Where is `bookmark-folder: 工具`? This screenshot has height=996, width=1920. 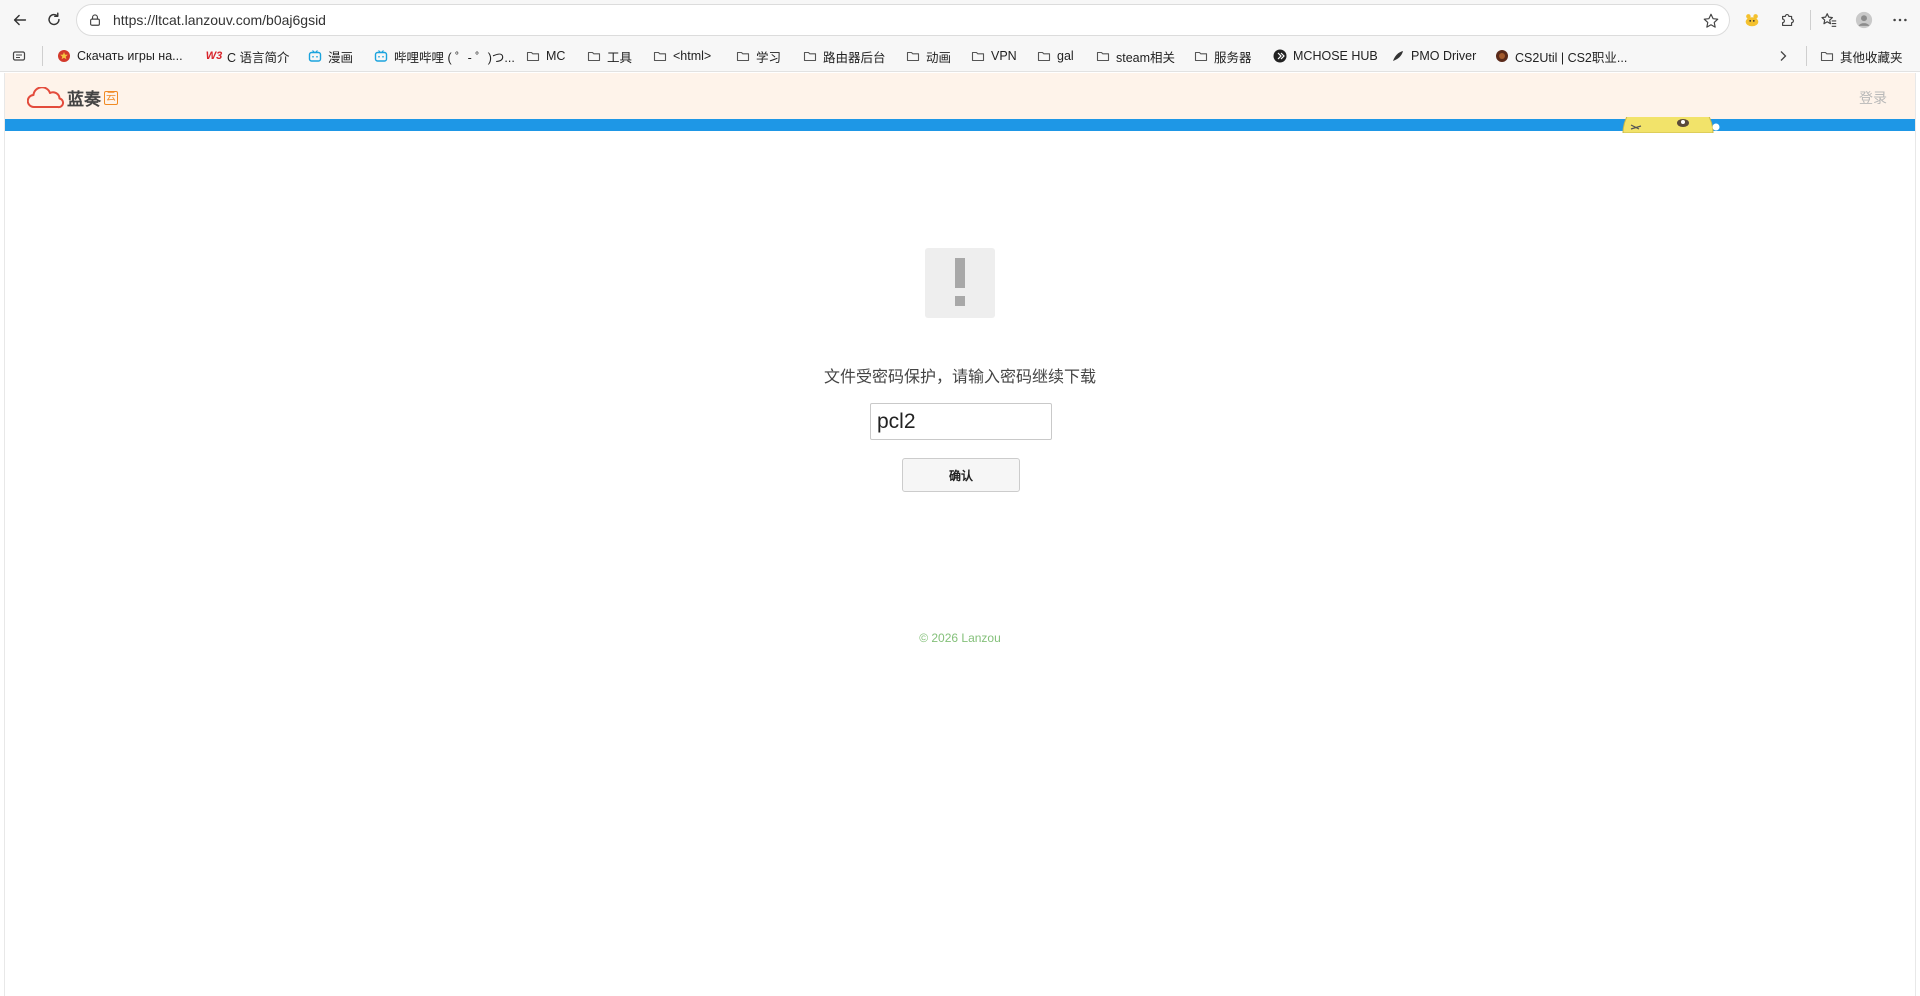 bookmark-folder: 工具 is located at coordinates (609, 56).